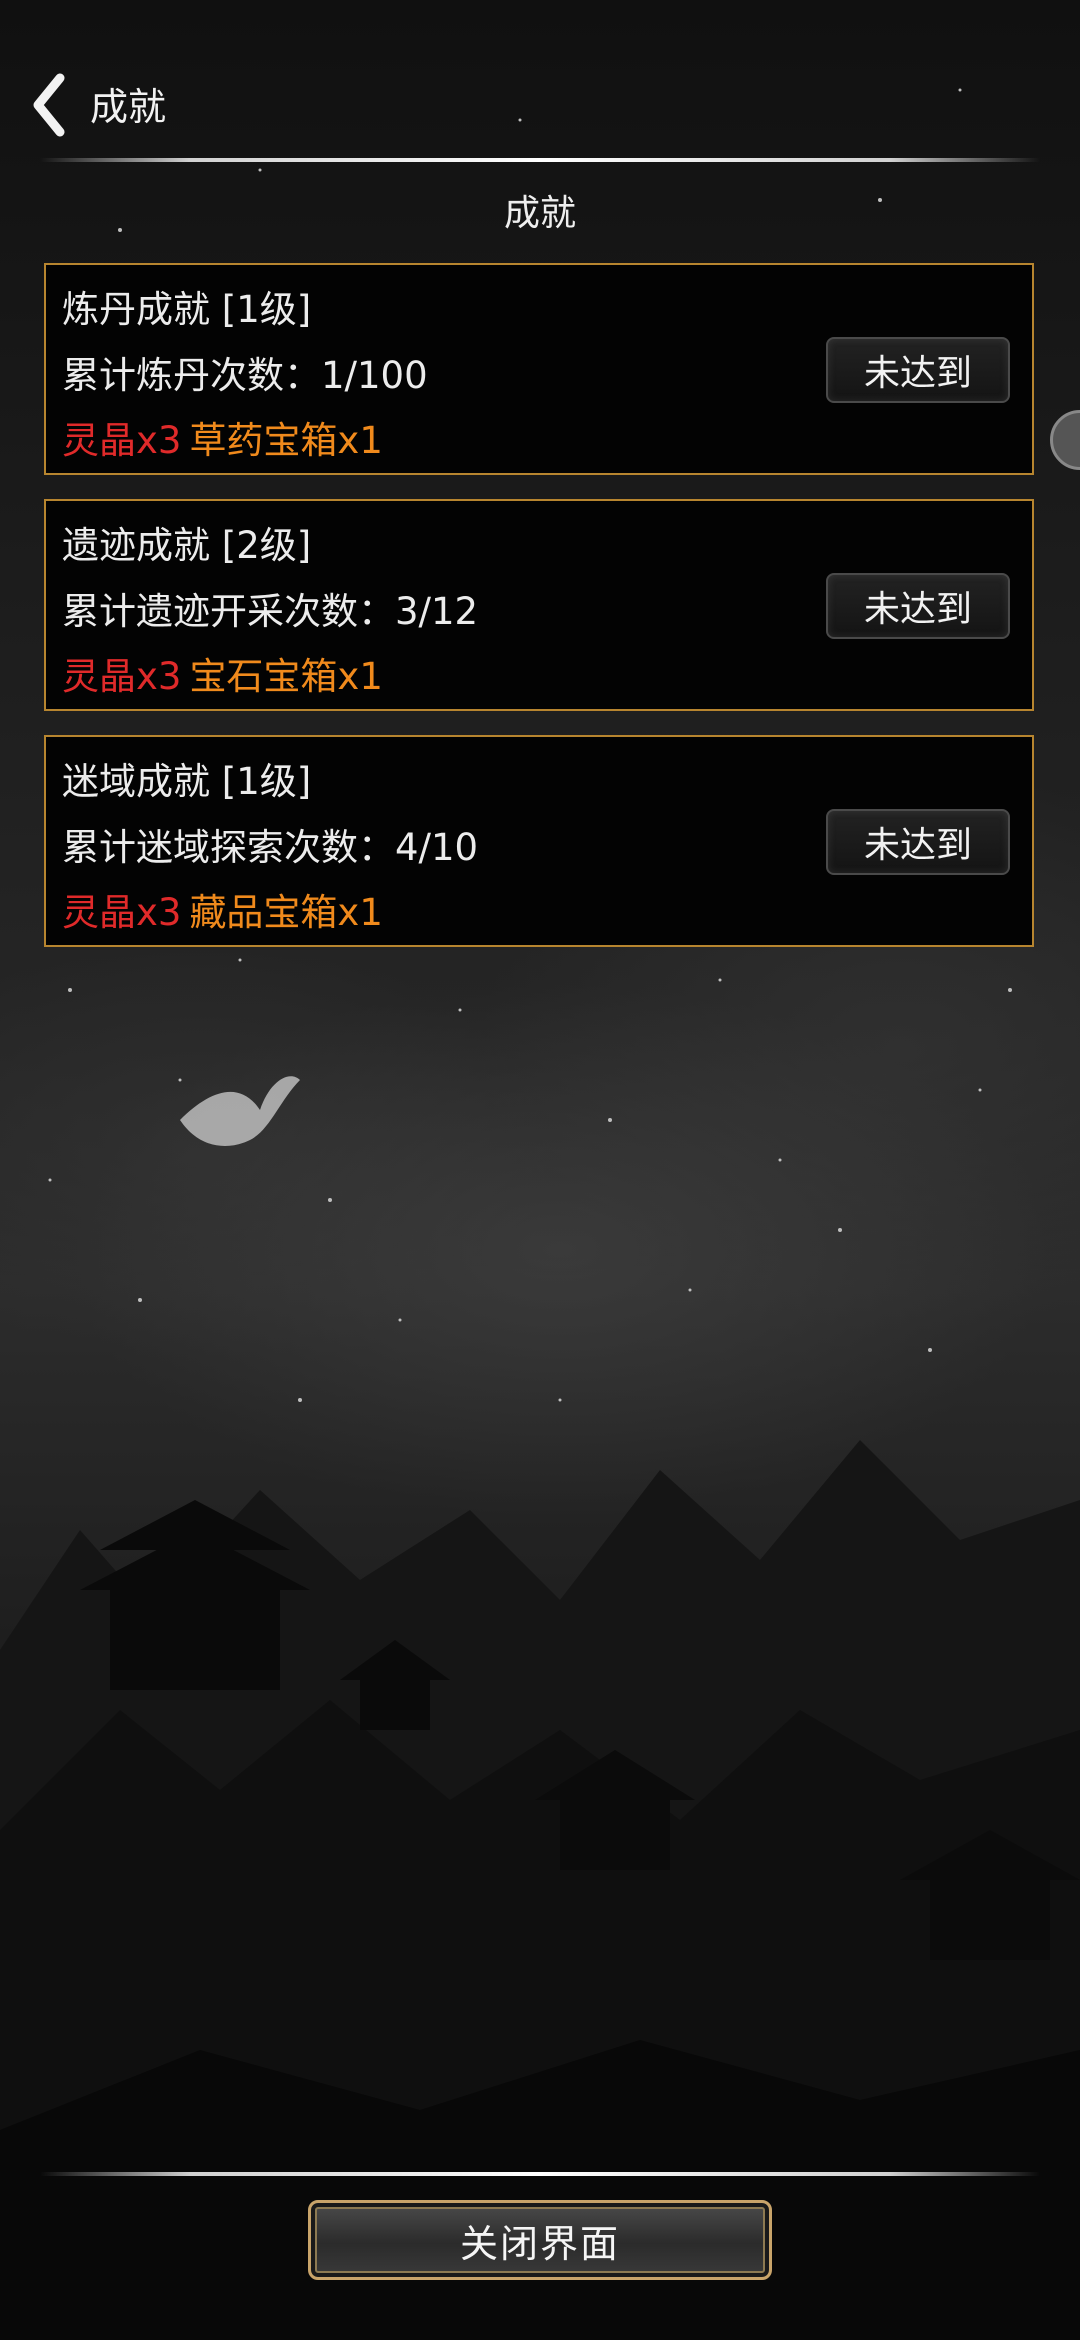 The height and width of the screenshot is (2340, 1080). What do you see at coordinates (540, 2174) in the screenshot?
I see `bottom-divider` at bounding box center [540, 2174].